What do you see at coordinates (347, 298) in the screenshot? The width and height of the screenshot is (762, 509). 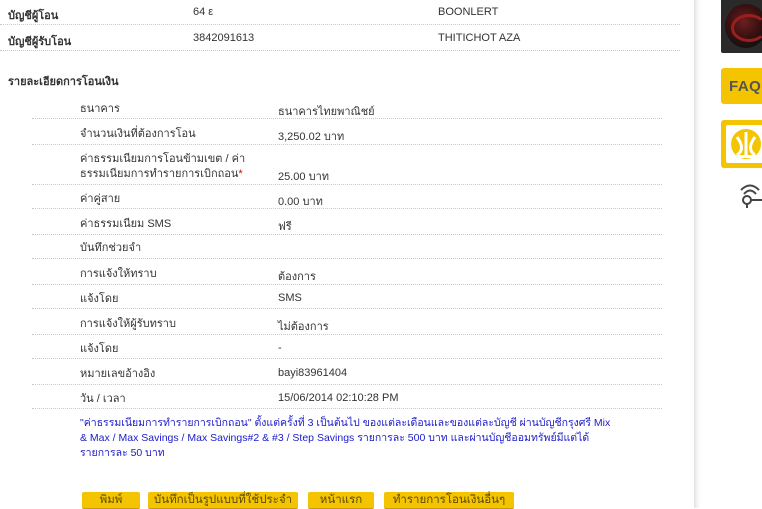 I see `detail-row-notify-by: แจ้งโดย SMS` at bounding box center [347, 298].